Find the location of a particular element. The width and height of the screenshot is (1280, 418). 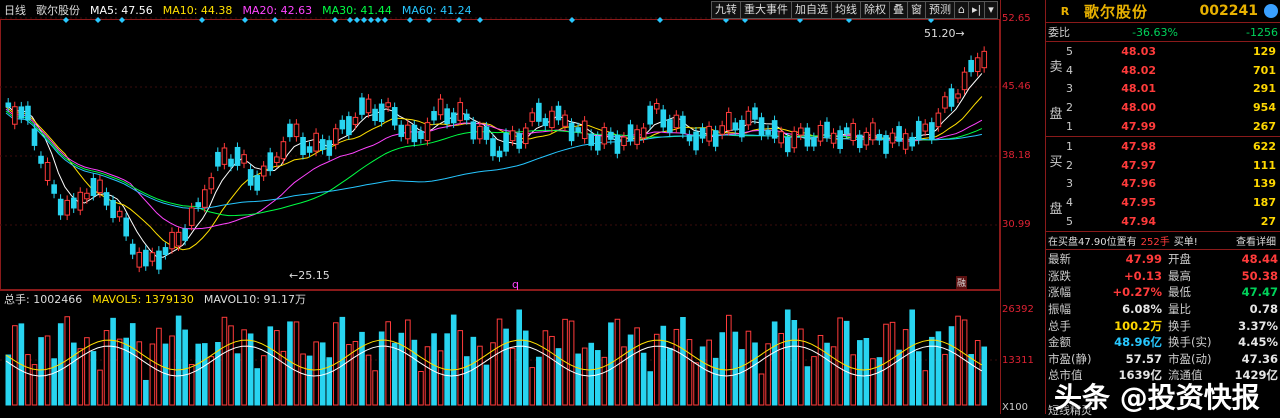

orderbook-row: 2 48.00 954 is located at coordinates (1163, 107).